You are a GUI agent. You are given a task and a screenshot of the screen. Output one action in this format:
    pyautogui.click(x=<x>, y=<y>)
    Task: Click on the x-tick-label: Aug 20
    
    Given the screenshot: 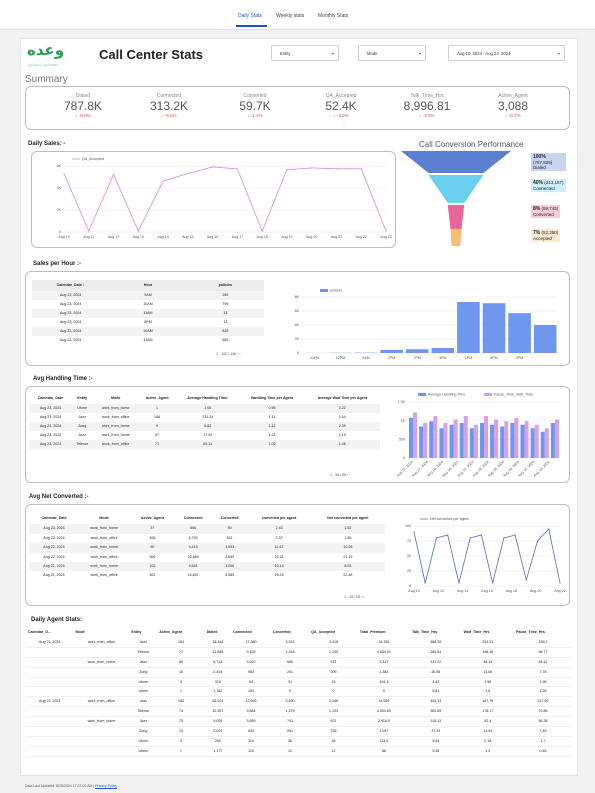 What is the action you would take?
    pyautogui.click(x=311, y=237)
    